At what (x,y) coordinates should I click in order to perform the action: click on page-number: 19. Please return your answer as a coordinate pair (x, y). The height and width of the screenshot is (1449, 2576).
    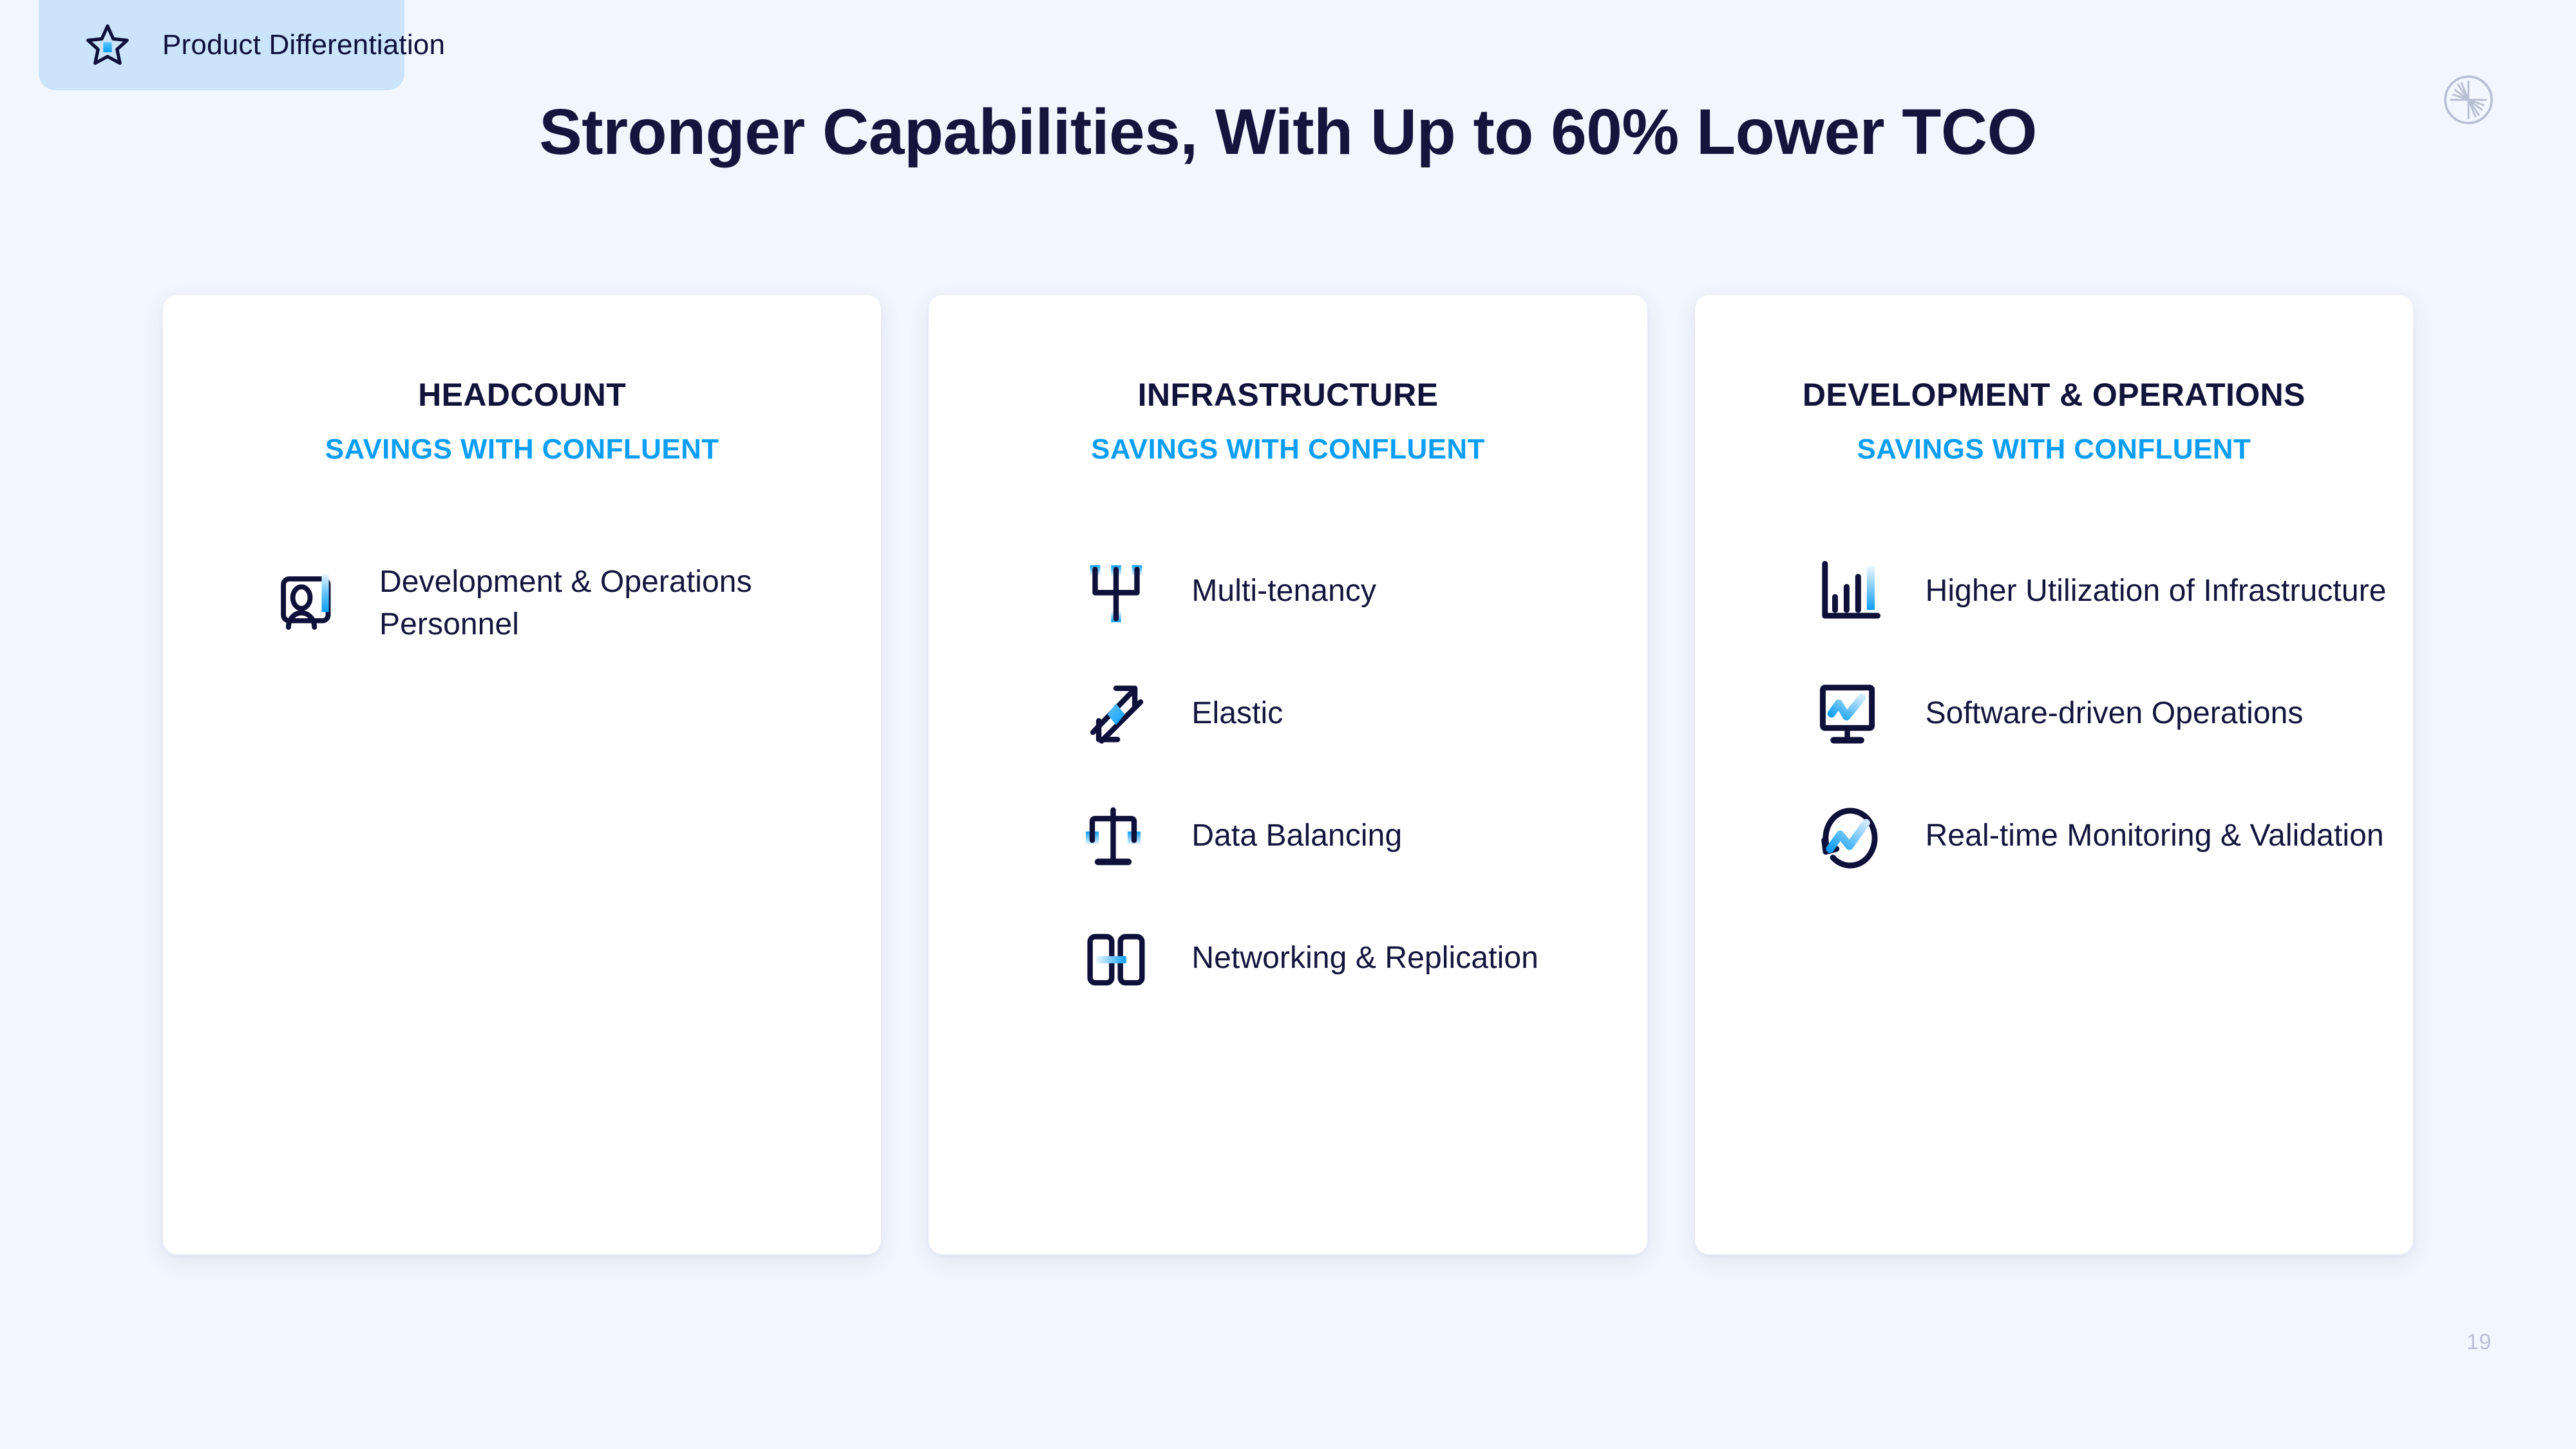
    Looking at the image, I should click on (2479, 1342).